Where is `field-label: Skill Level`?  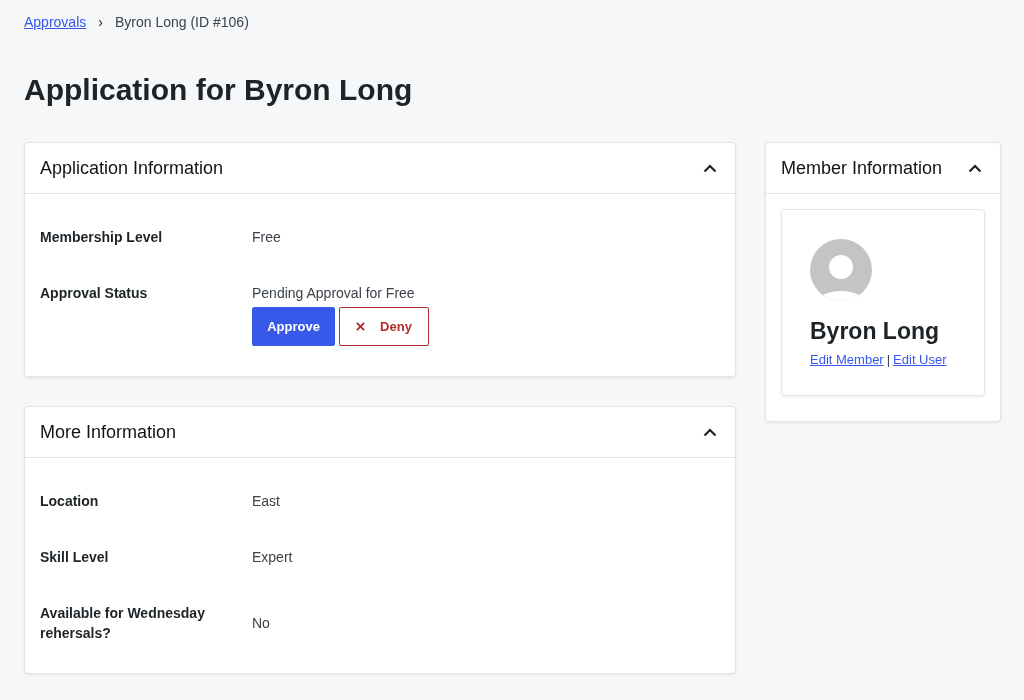 field-label: Skill Level is located at coordinates (74, 557).